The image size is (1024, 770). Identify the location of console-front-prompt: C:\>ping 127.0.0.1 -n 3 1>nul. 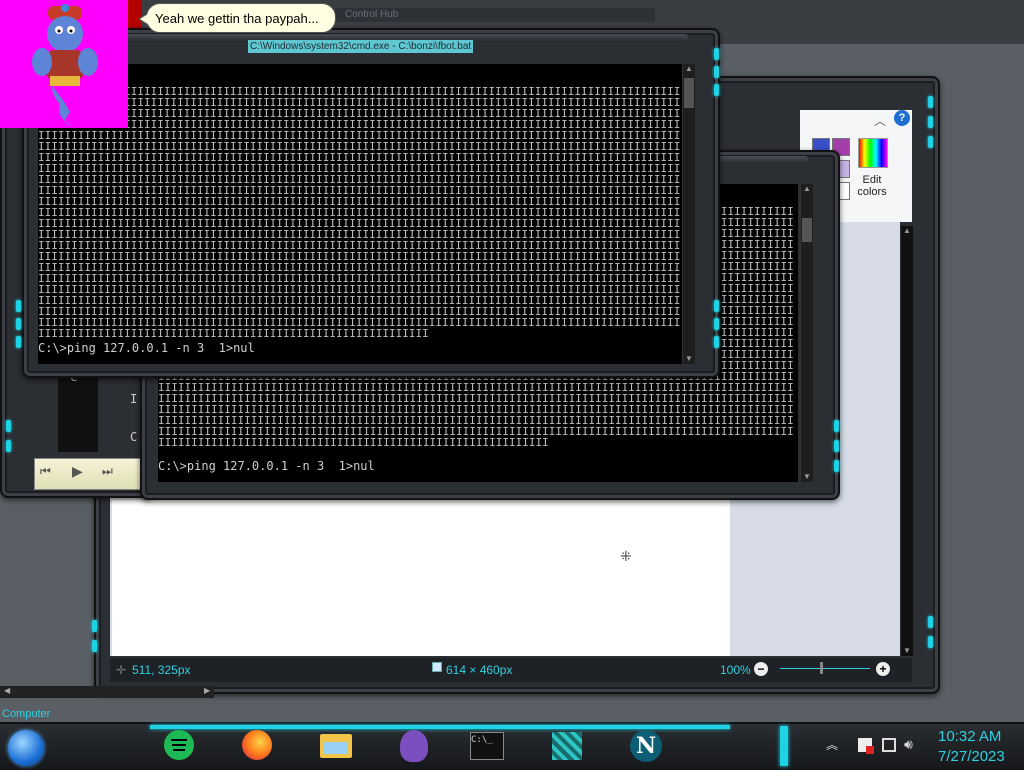
(146, 348).